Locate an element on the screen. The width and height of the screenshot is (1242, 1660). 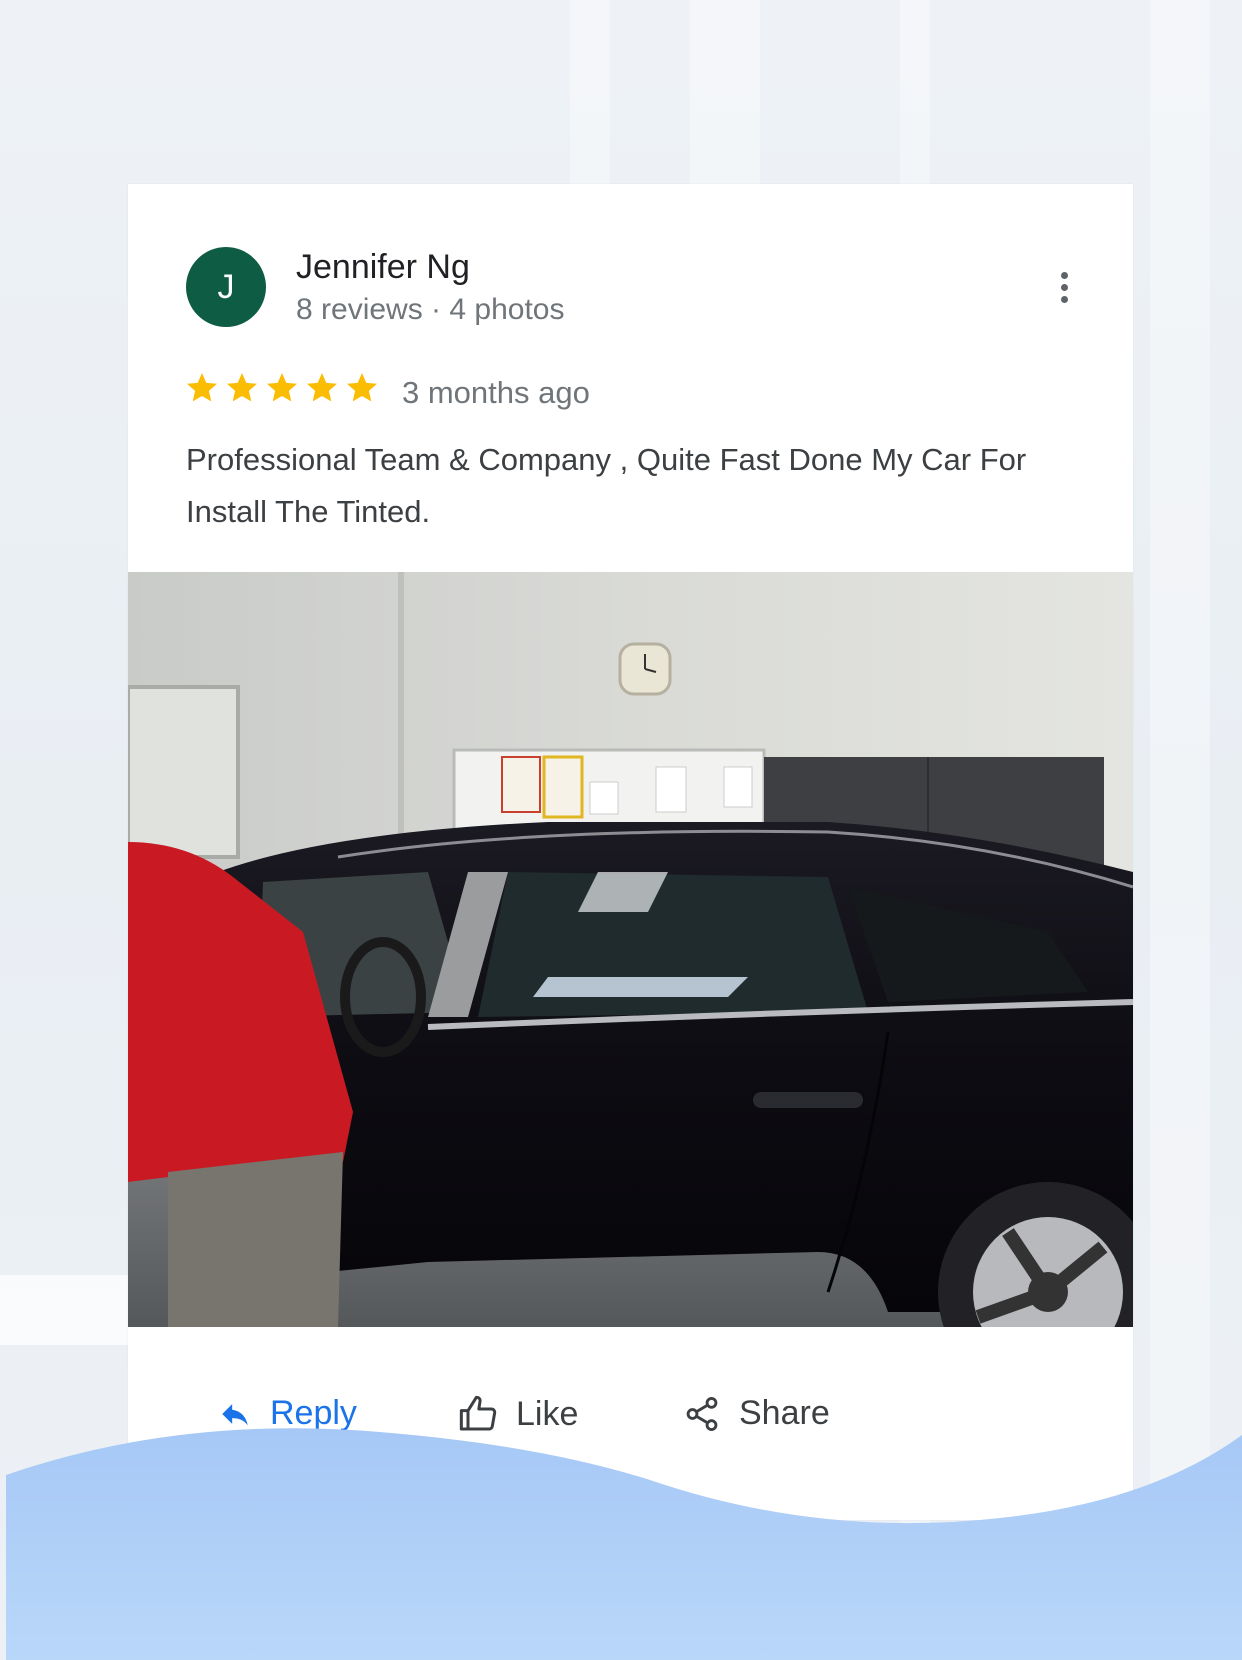
star-rating is located at coordinates (282, 388).